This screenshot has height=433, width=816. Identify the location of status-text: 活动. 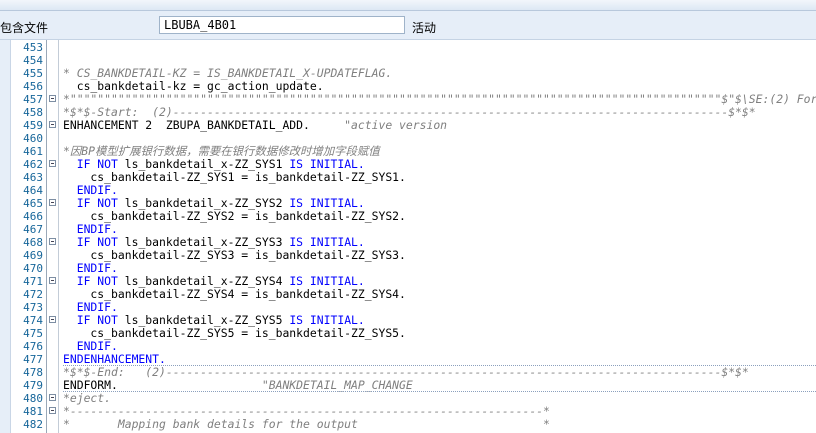
(424, 28).